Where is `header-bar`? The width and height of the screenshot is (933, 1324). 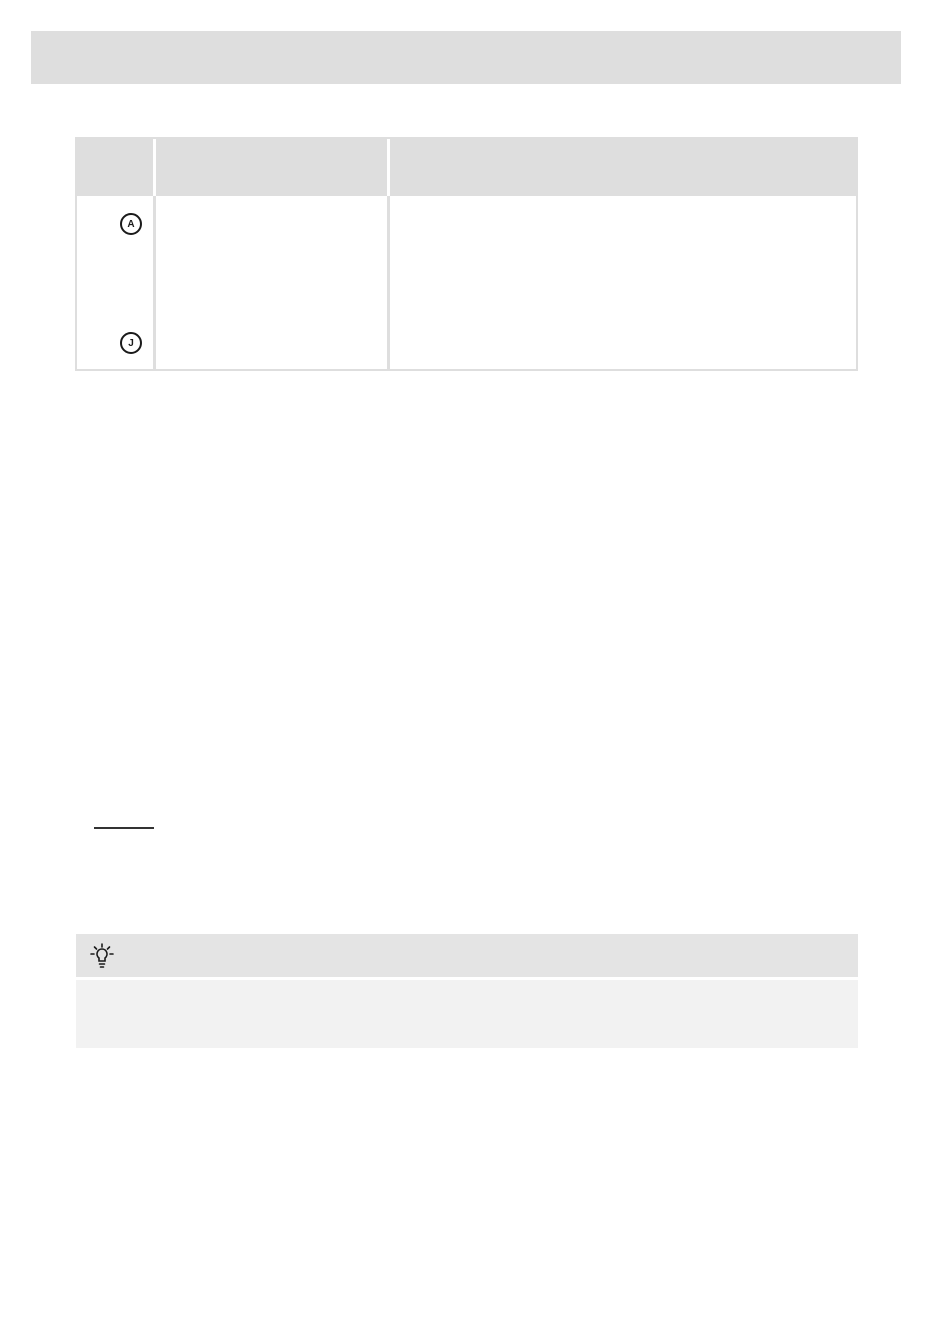
header-bar is located at coordinates (466, 57).